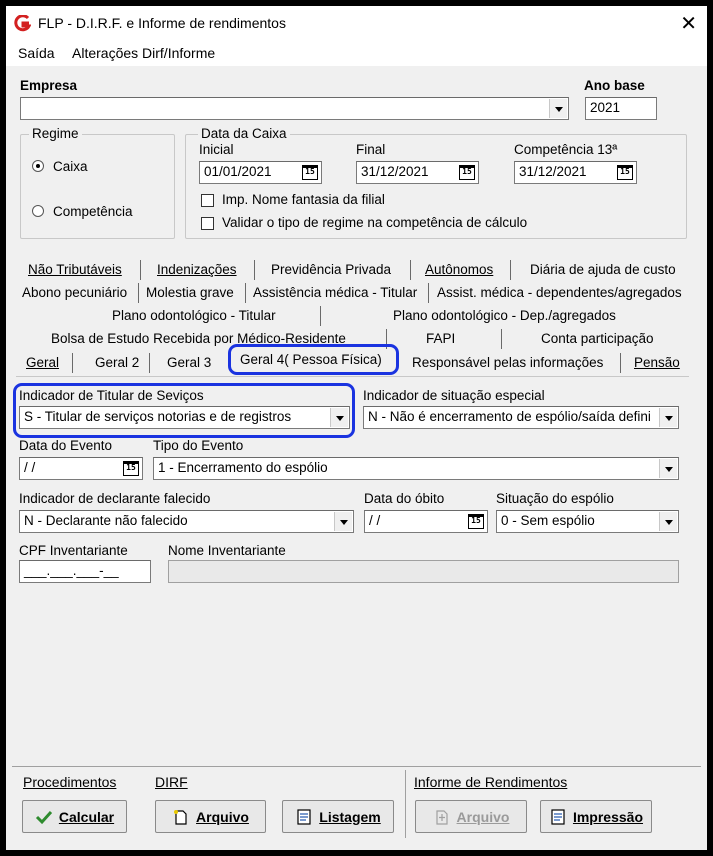 The width and height of the screenshot is (713, 856). Describe the element at coordinates (559, 292) in the screenshot. I see `tab-assist-dependentes: Assist. médica - dependentes/agregados` at that location.